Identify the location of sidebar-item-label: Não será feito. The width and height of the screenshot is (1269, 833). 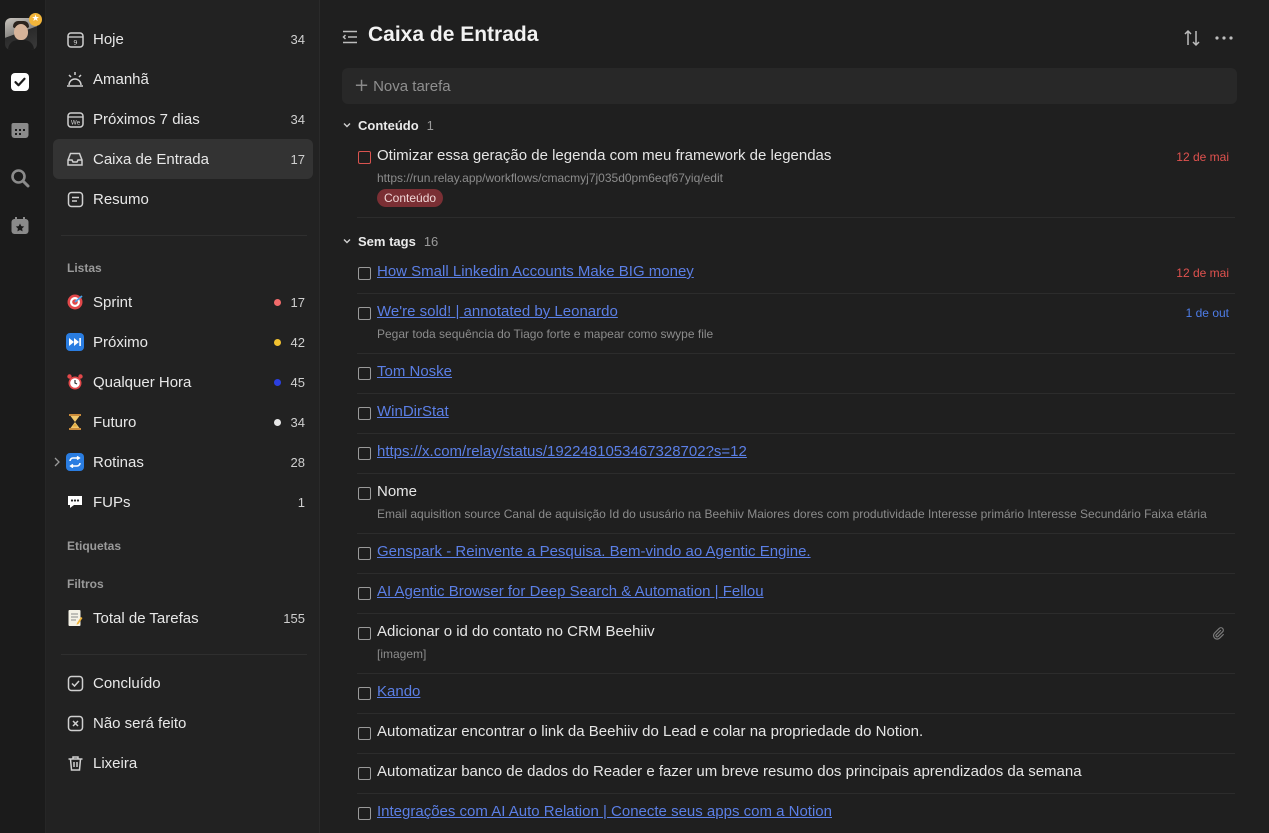
(140, 723).